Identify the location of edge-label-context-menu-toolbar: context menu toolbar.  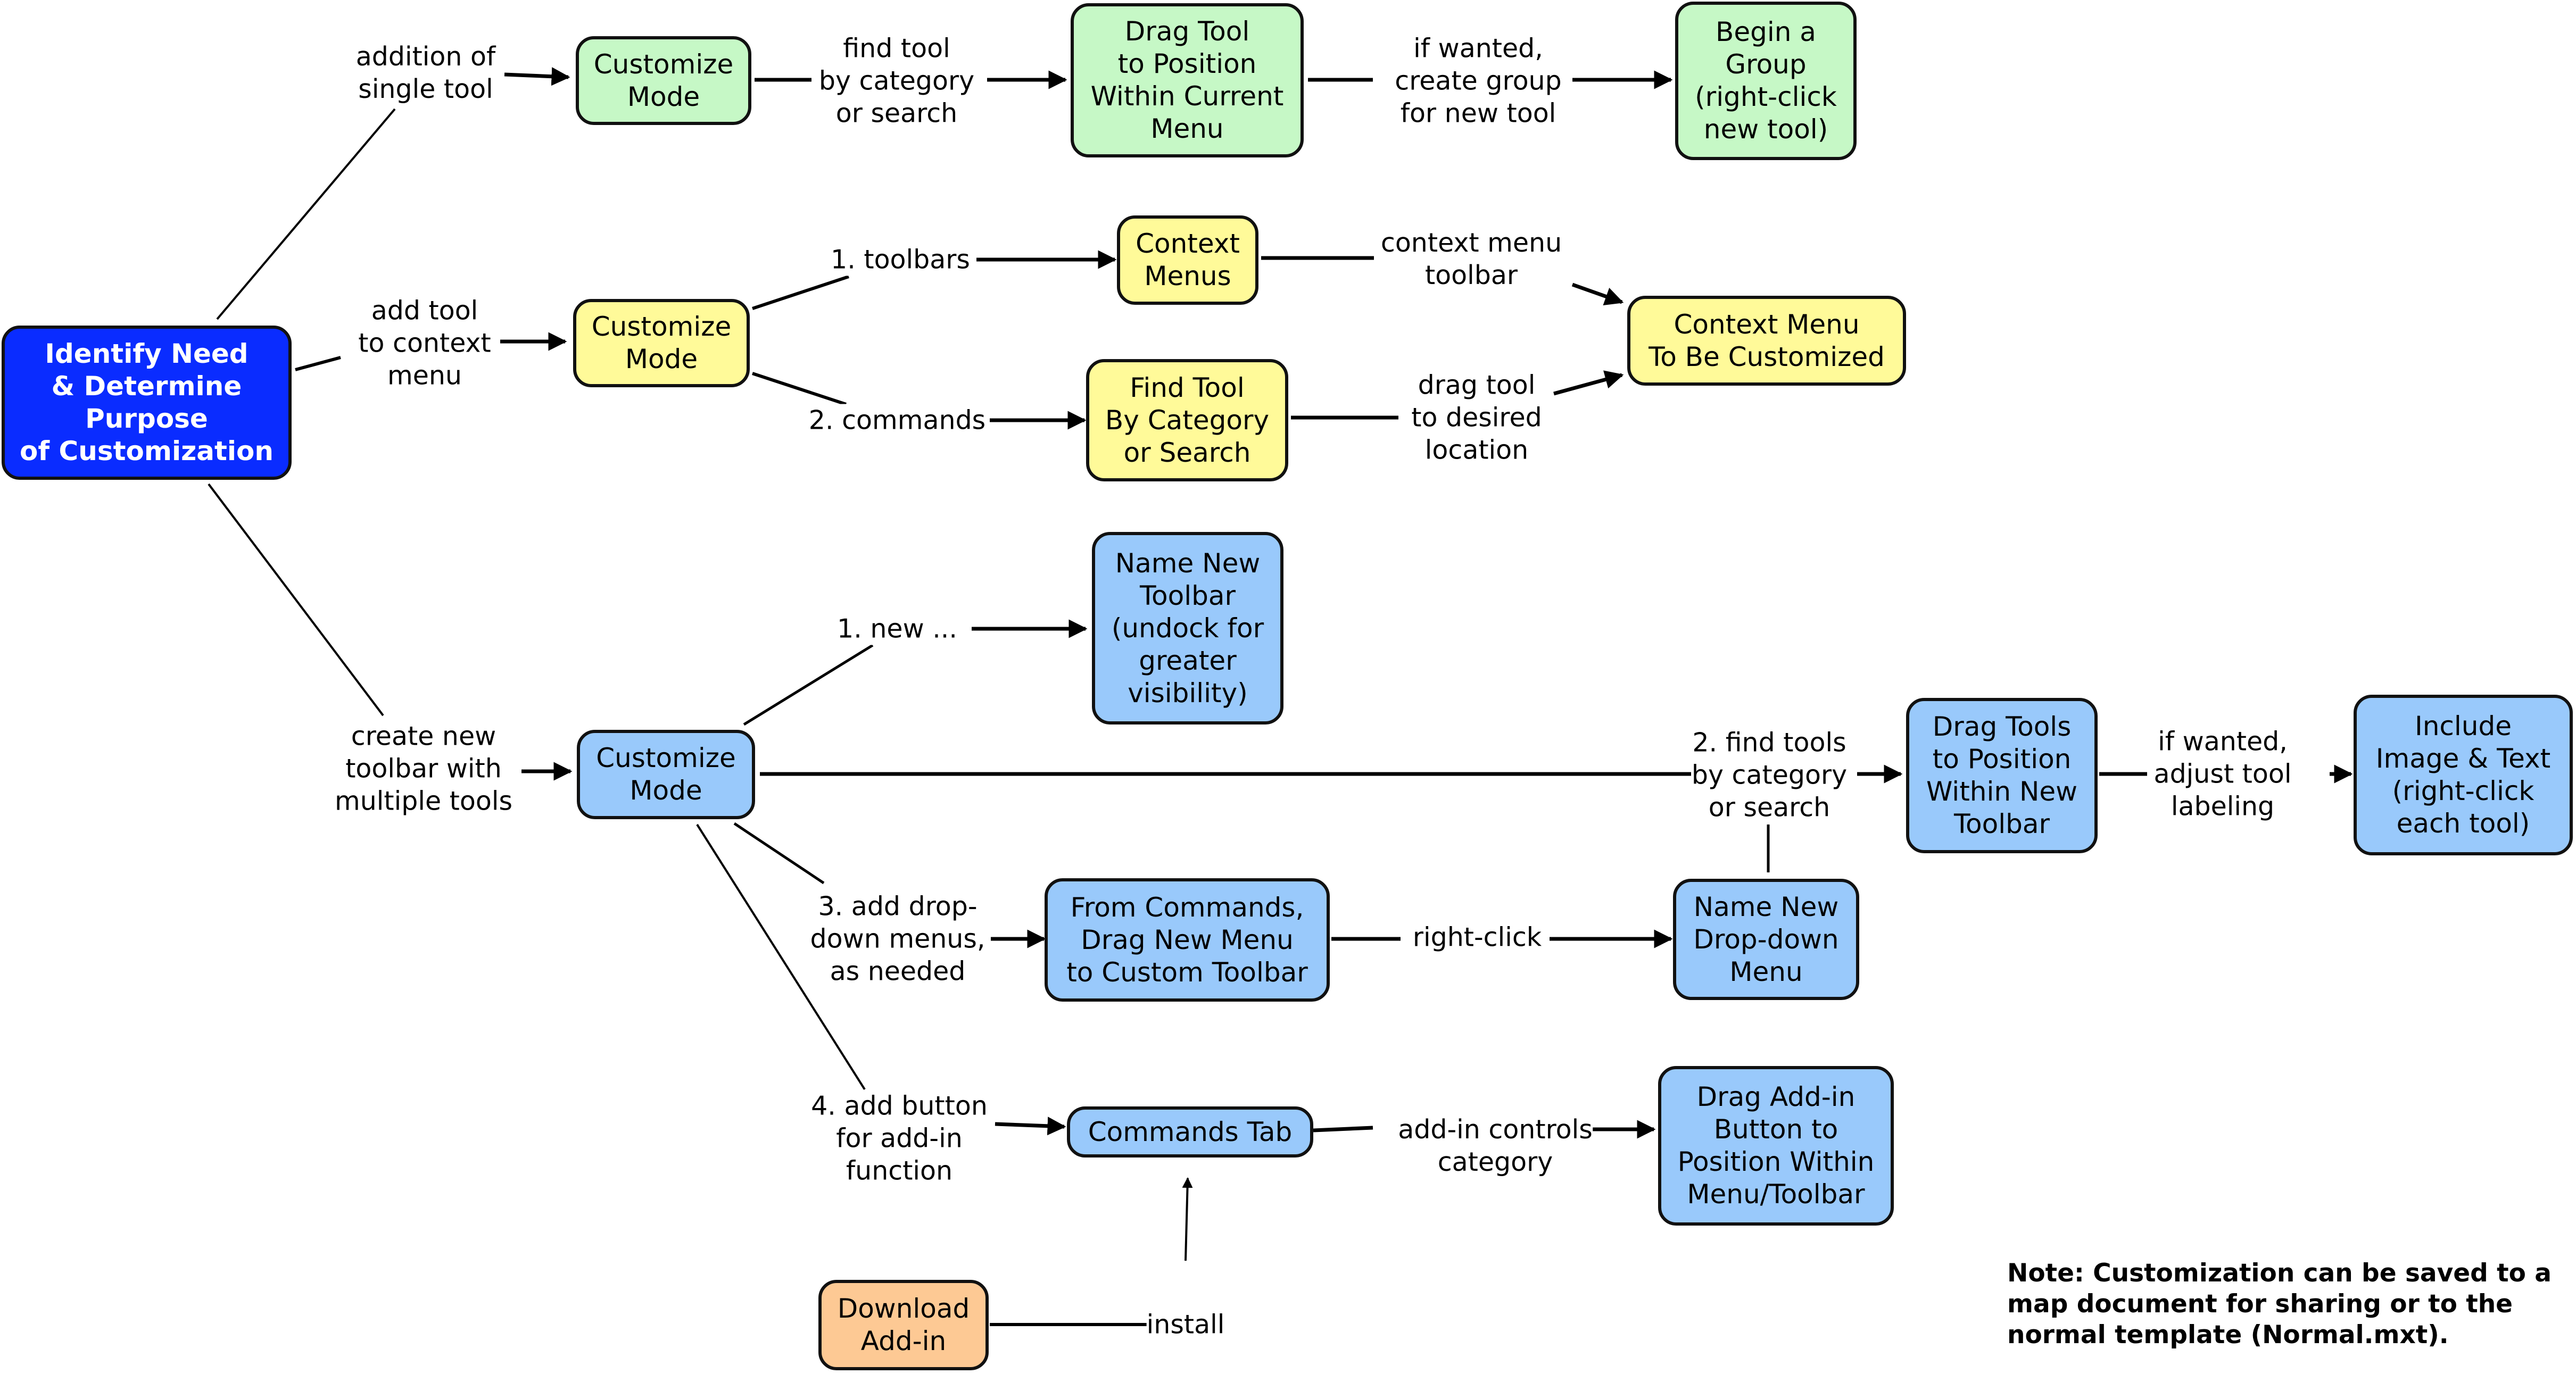
(1471, 259).